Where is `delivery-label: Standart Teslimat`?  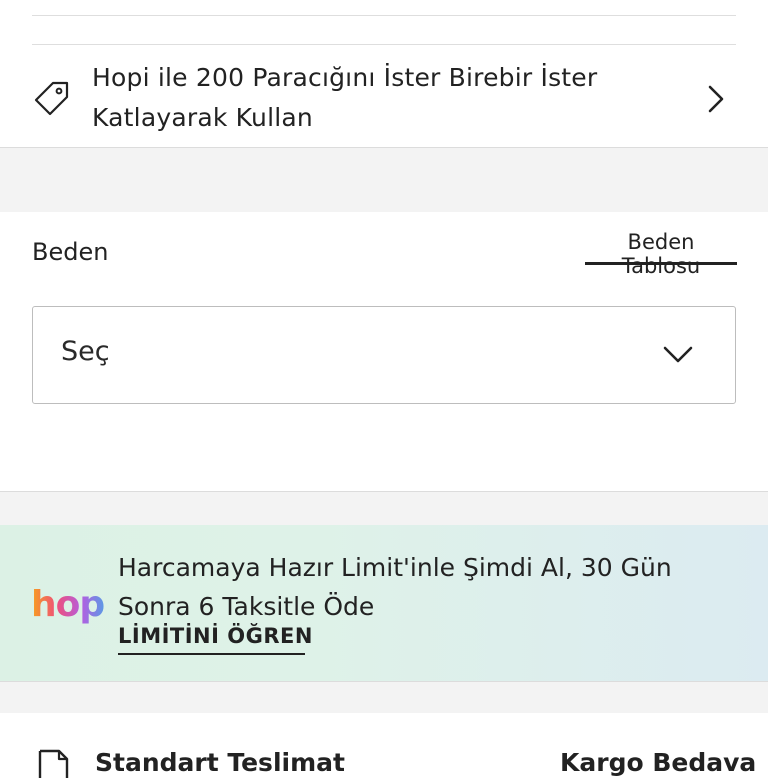
delivery-label: Standart Teslimat is located at coordinates (220, 762).